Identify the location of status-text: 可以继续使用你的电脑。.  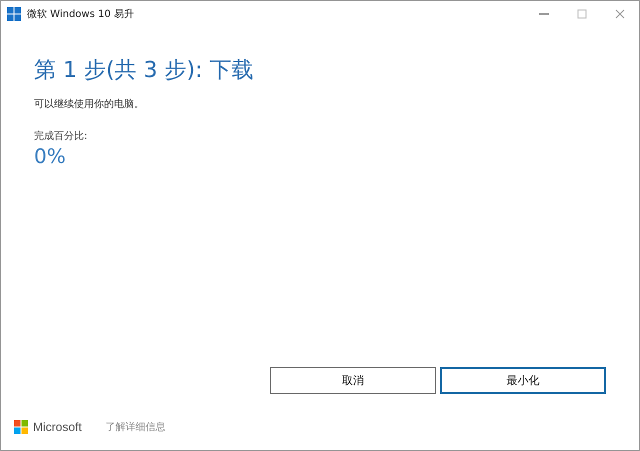
(89, 104).